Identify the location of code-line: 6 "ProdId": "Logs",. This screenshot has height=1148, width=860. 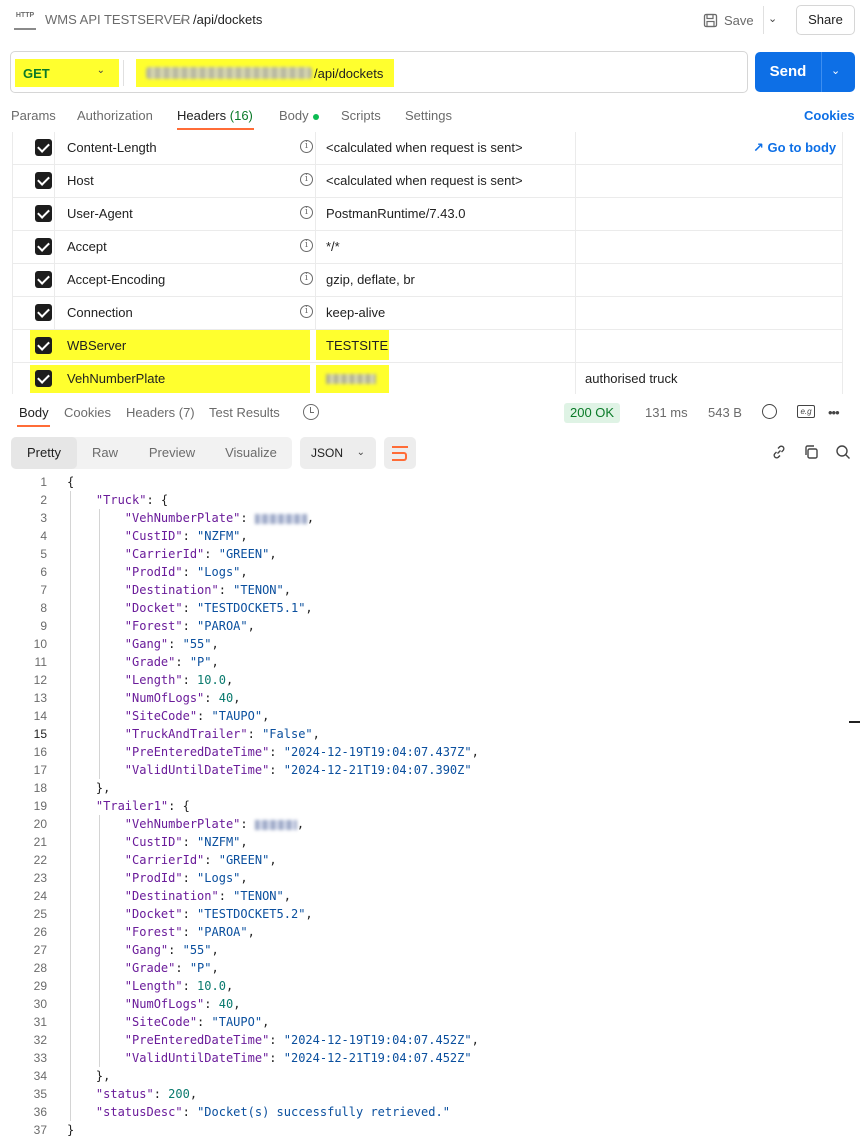
(424, 572).